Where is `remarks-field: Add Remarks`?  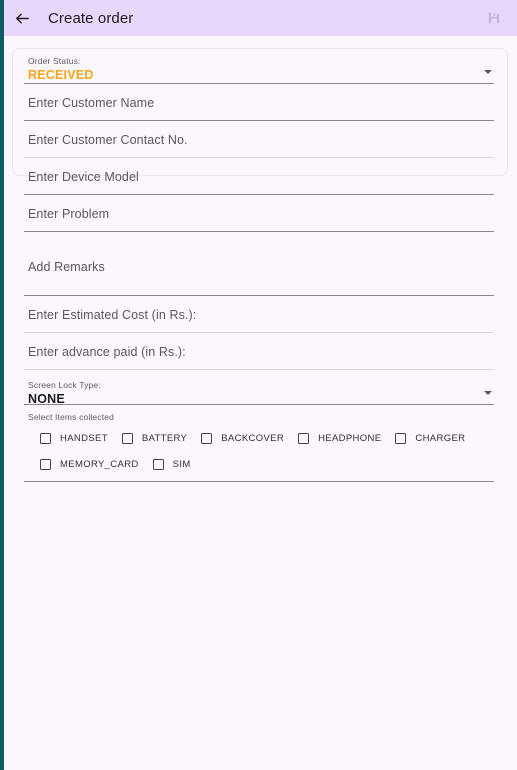 remarks-field: Add Remarks is located at coordinates (259, 264).